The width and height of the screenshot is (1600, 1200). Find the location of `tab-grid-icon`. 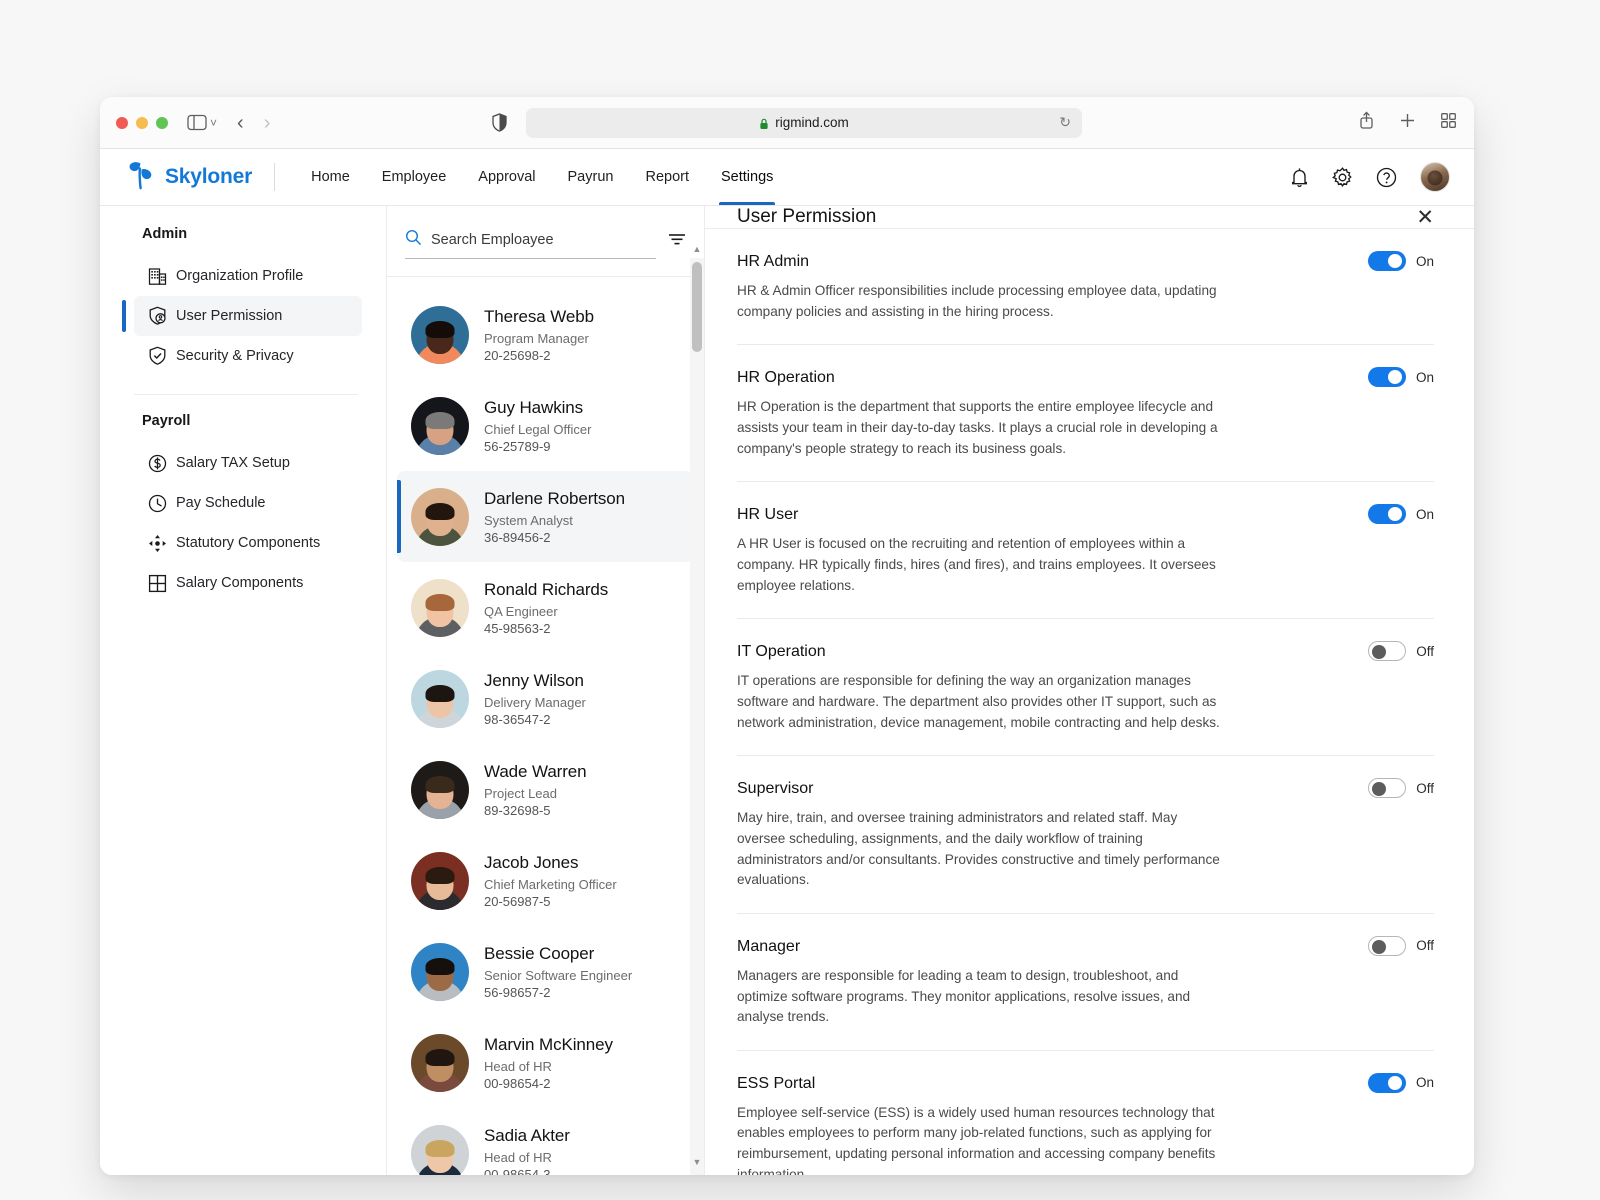

tab-grid-icon is located at coordinates (1448, 122).